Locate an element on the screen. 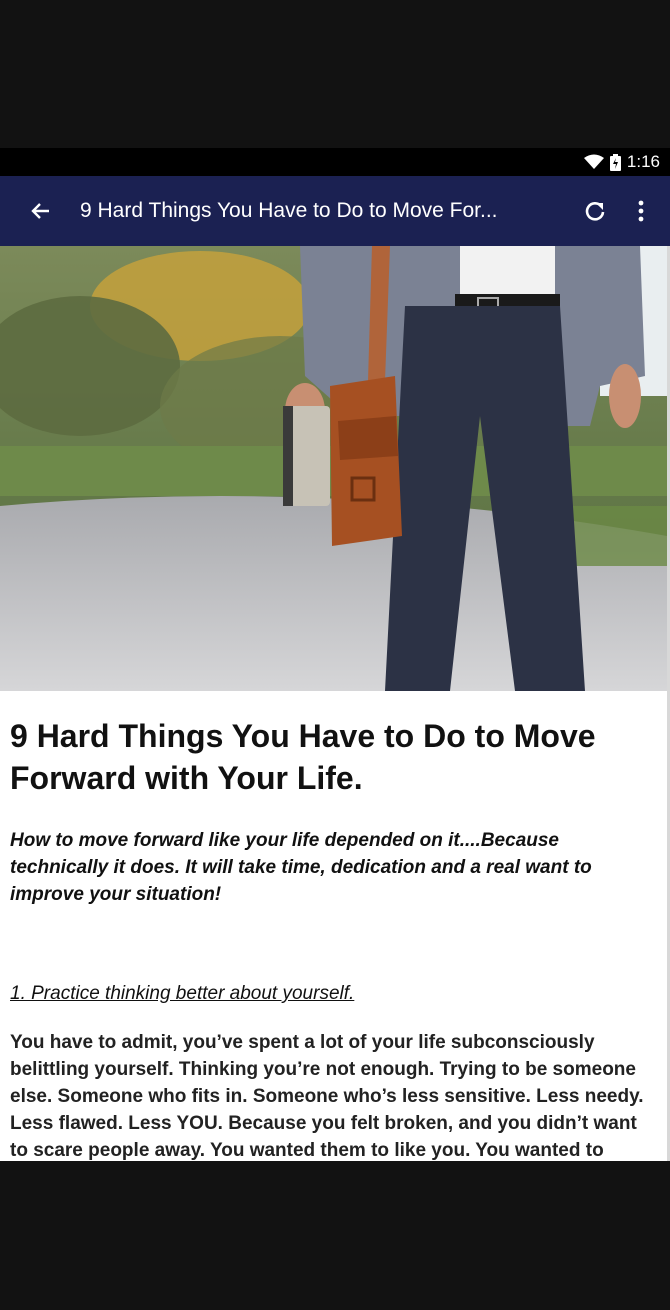 The image size is (670, 1310). bottom-letterbox is located at coordinates (335, 1235).